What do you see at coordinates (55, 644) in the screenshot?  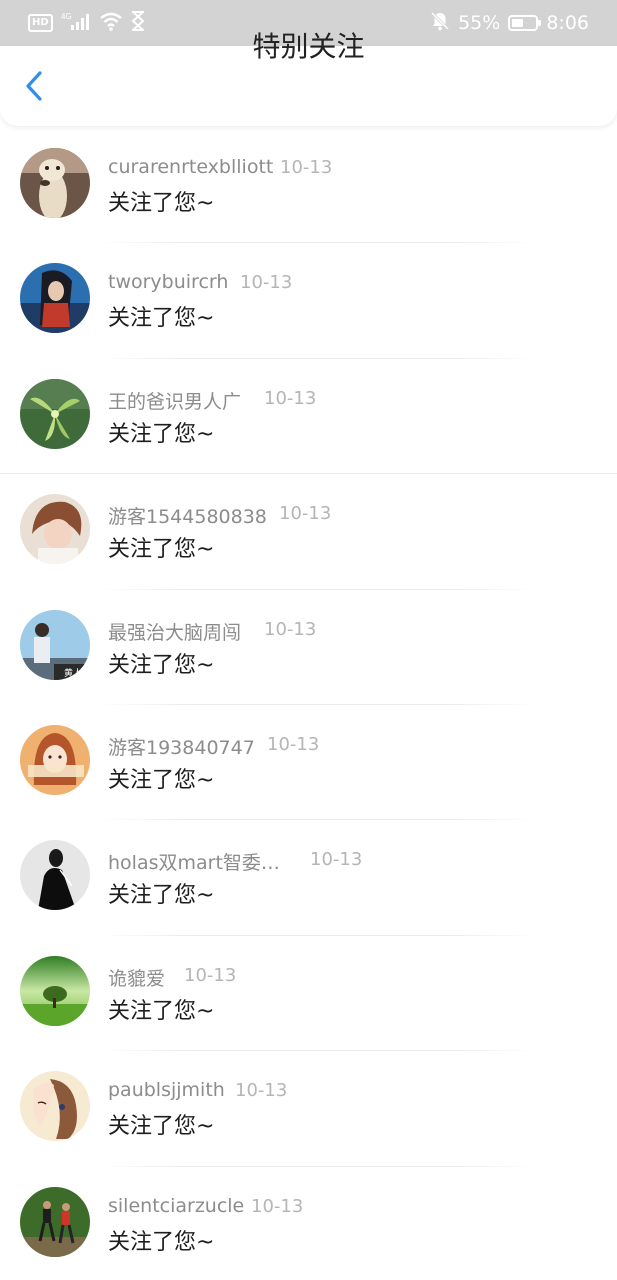 I see `avatar: 黄人` at bounding box center [55, 644].